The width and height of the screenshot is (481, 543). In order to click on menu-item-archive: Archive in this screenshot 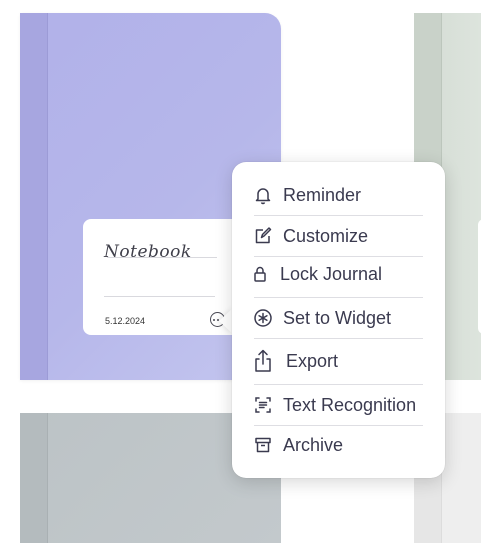, I will do `click(337, 445)`.